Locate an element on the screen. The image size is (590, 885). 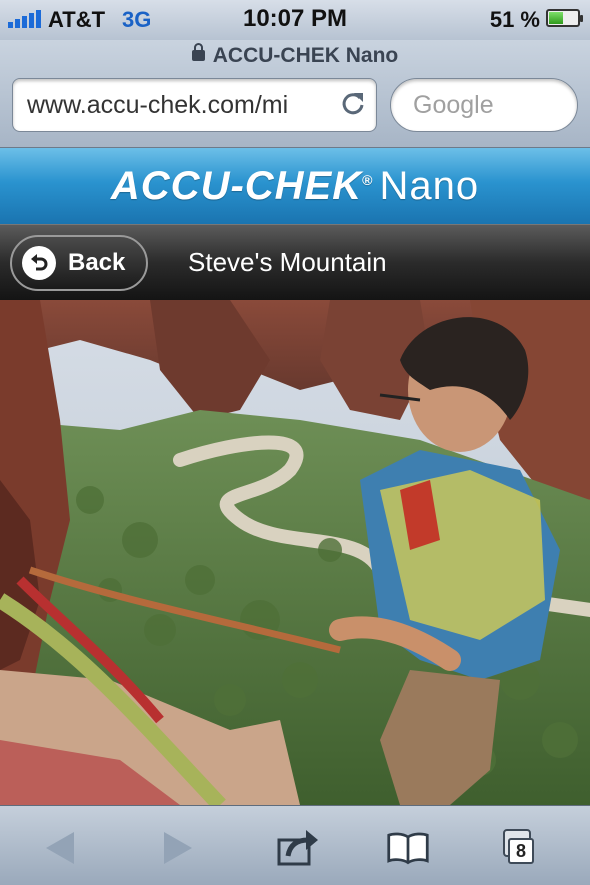
battery-percent: 51 % is located at coordinates (514, 19).